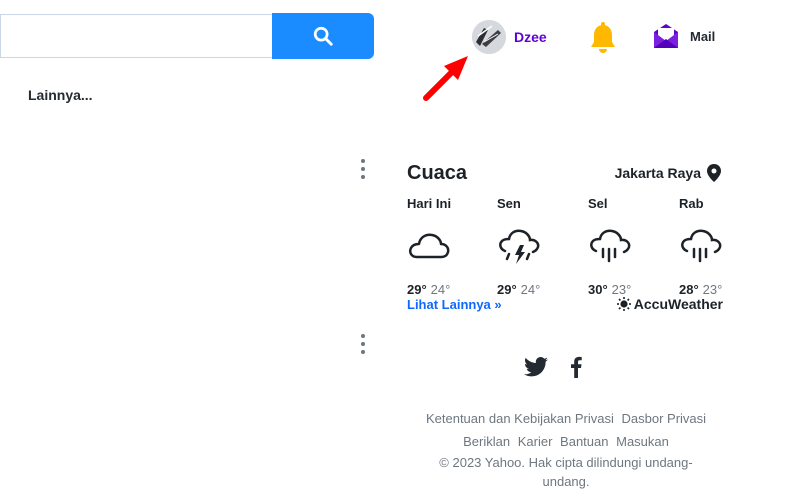 This screenshot has height=500, width=800. I want to click on red-arrow-annotation, so click(445, 78).